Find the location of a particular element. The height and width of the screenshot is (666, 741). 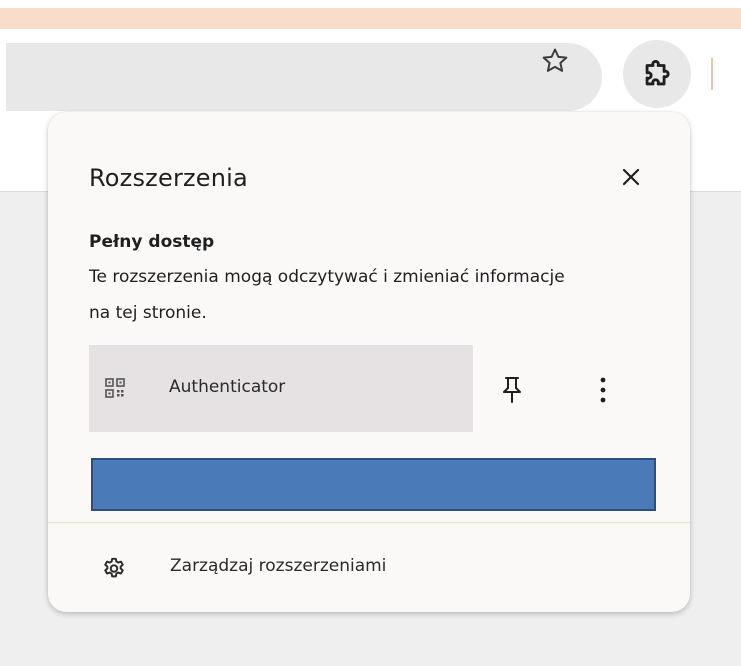

close-button is located at coordinates (631, 177).